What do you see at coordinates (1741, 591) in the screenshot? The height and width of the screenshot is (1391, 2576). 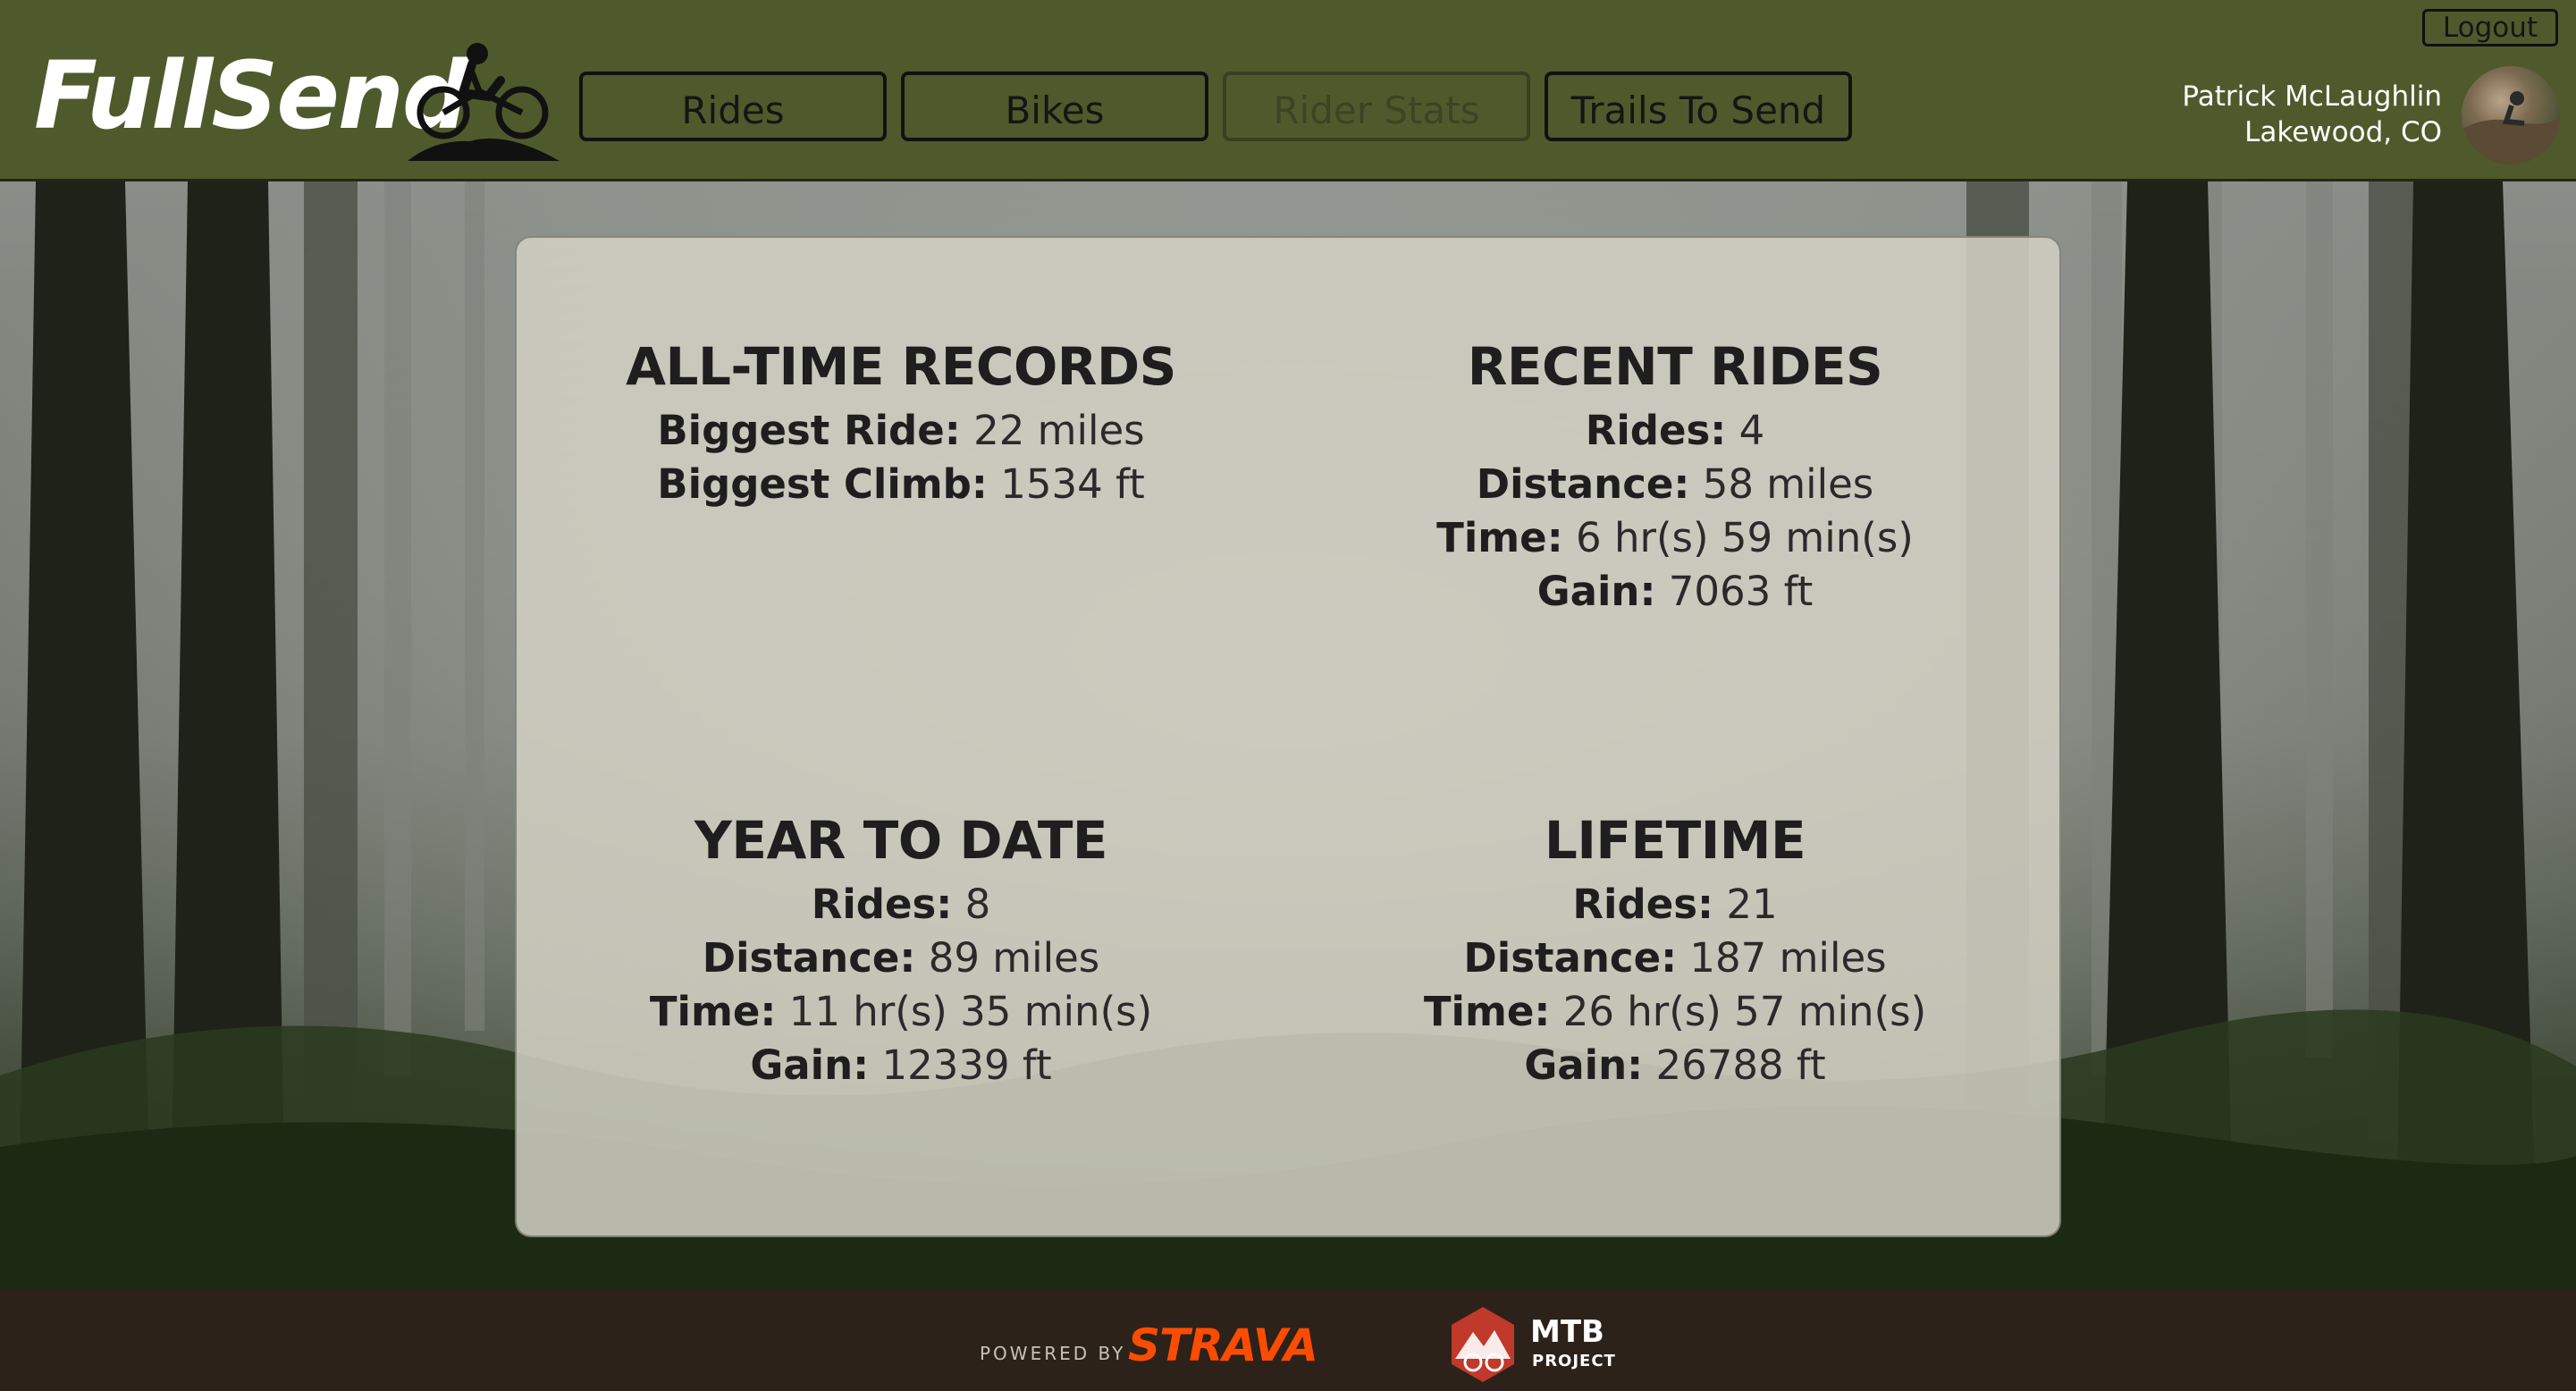 I see `stat-value: 7063 ft` at bounding box center [1741, 591].